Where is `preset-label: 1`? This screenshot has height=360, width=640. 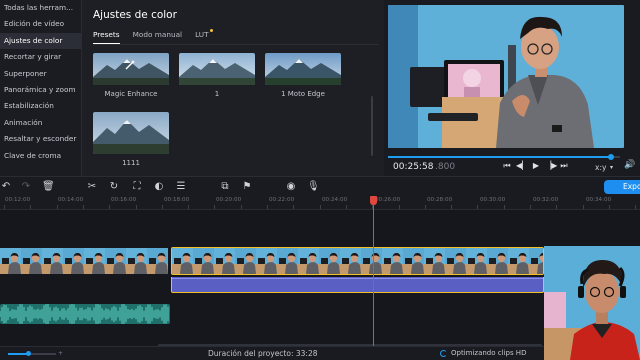 preset-label: 1 is located at coordinates (217, 94).